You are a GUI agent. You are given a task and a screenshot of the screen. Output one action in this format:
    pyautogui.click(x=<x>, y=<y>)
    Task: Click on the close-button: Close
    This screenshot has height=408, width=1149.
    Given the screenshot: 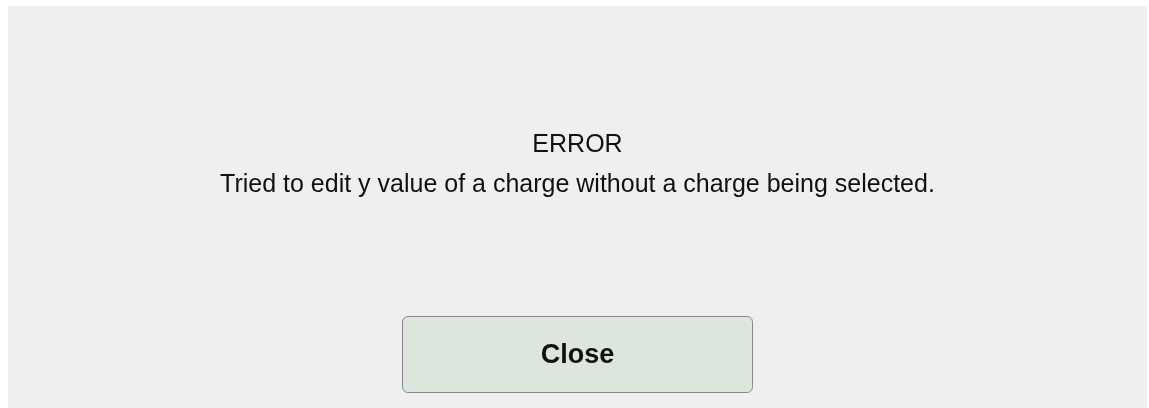 What is the action you would take?
    pyautogui.click(x=577, y=354)
    